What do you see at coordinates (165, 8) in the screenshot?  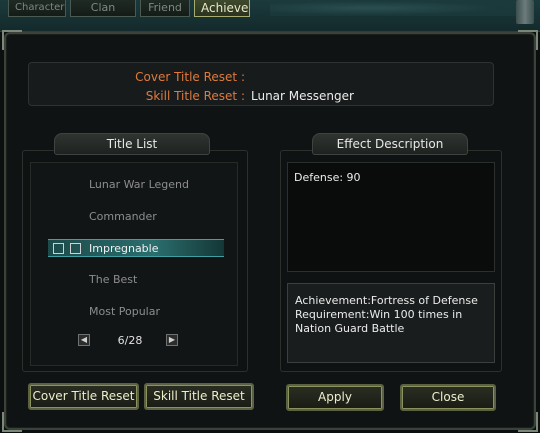 I see `tab-friend: Friend` at bounding box center [165, 8].